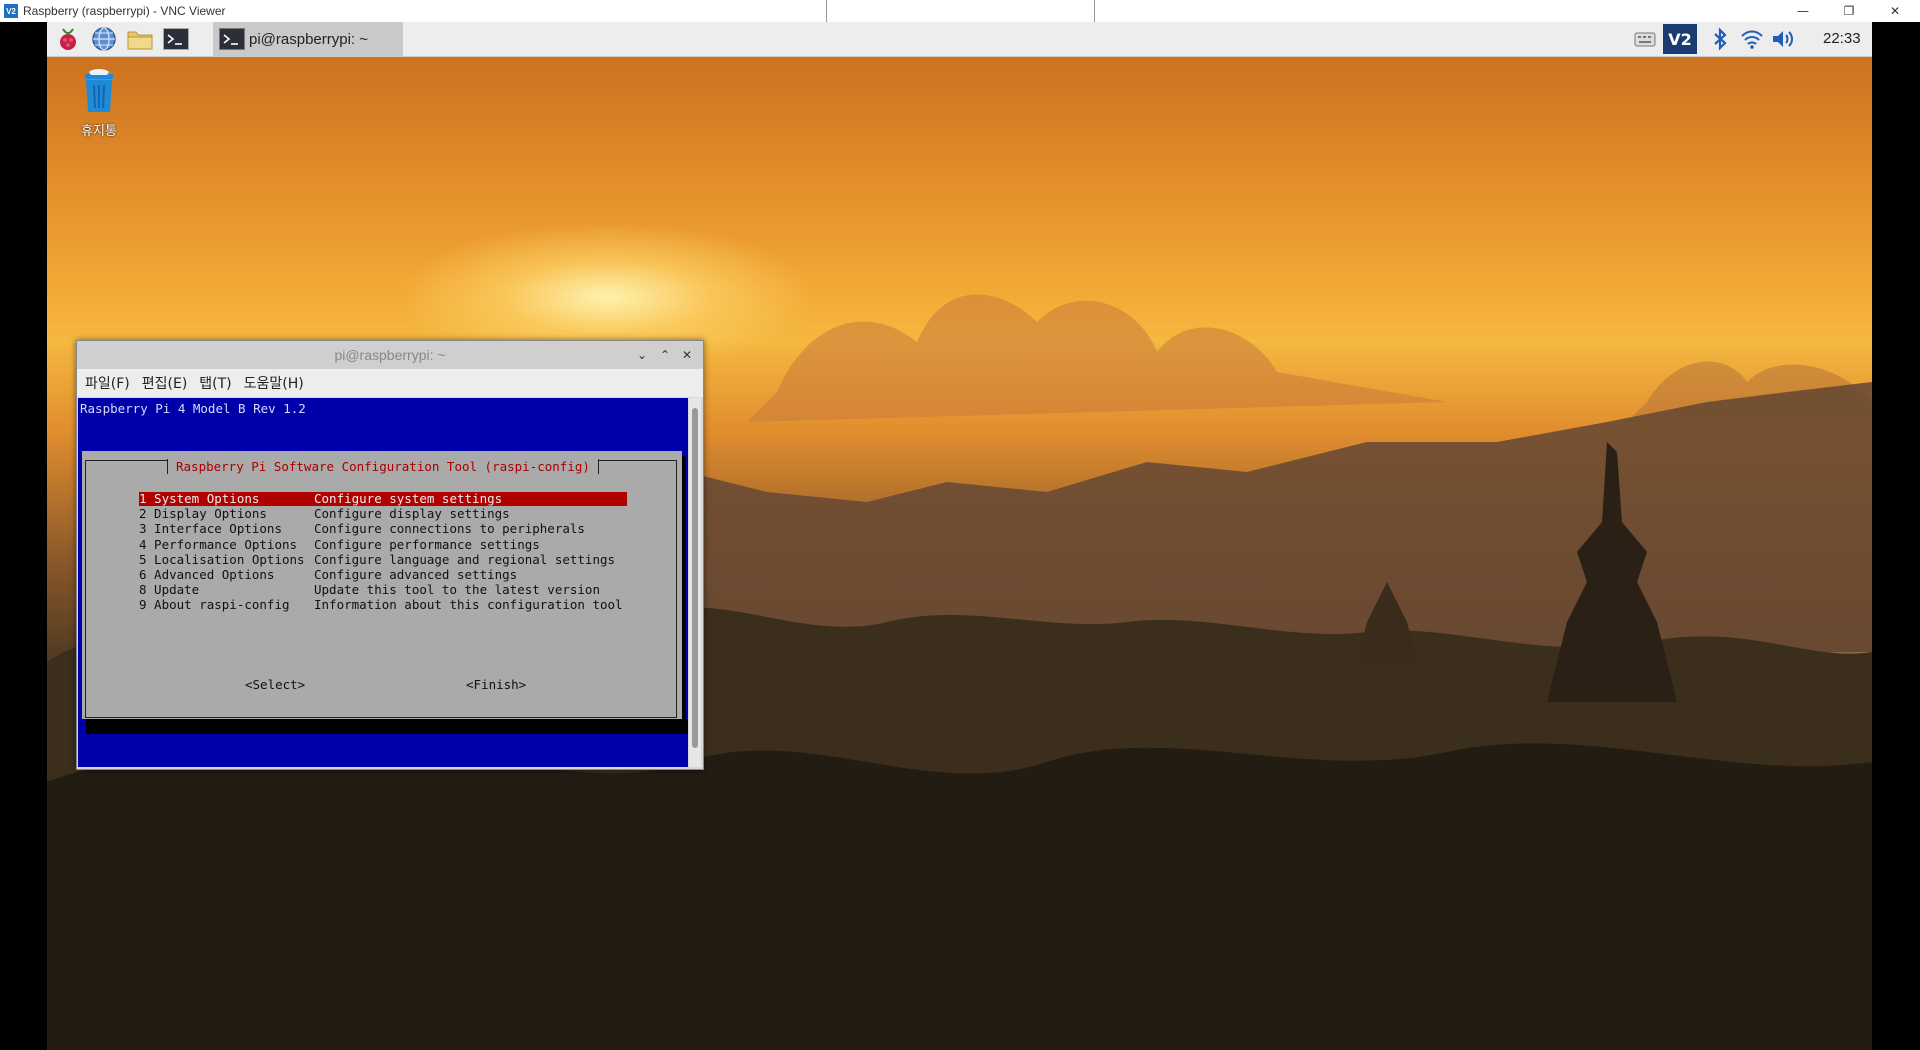 This screenshot has width=1920, height=1050. Describe the element at coordinates (222, 559) in the screenshot. I see `menu-row-option: 5 Localisation Options` at that location.